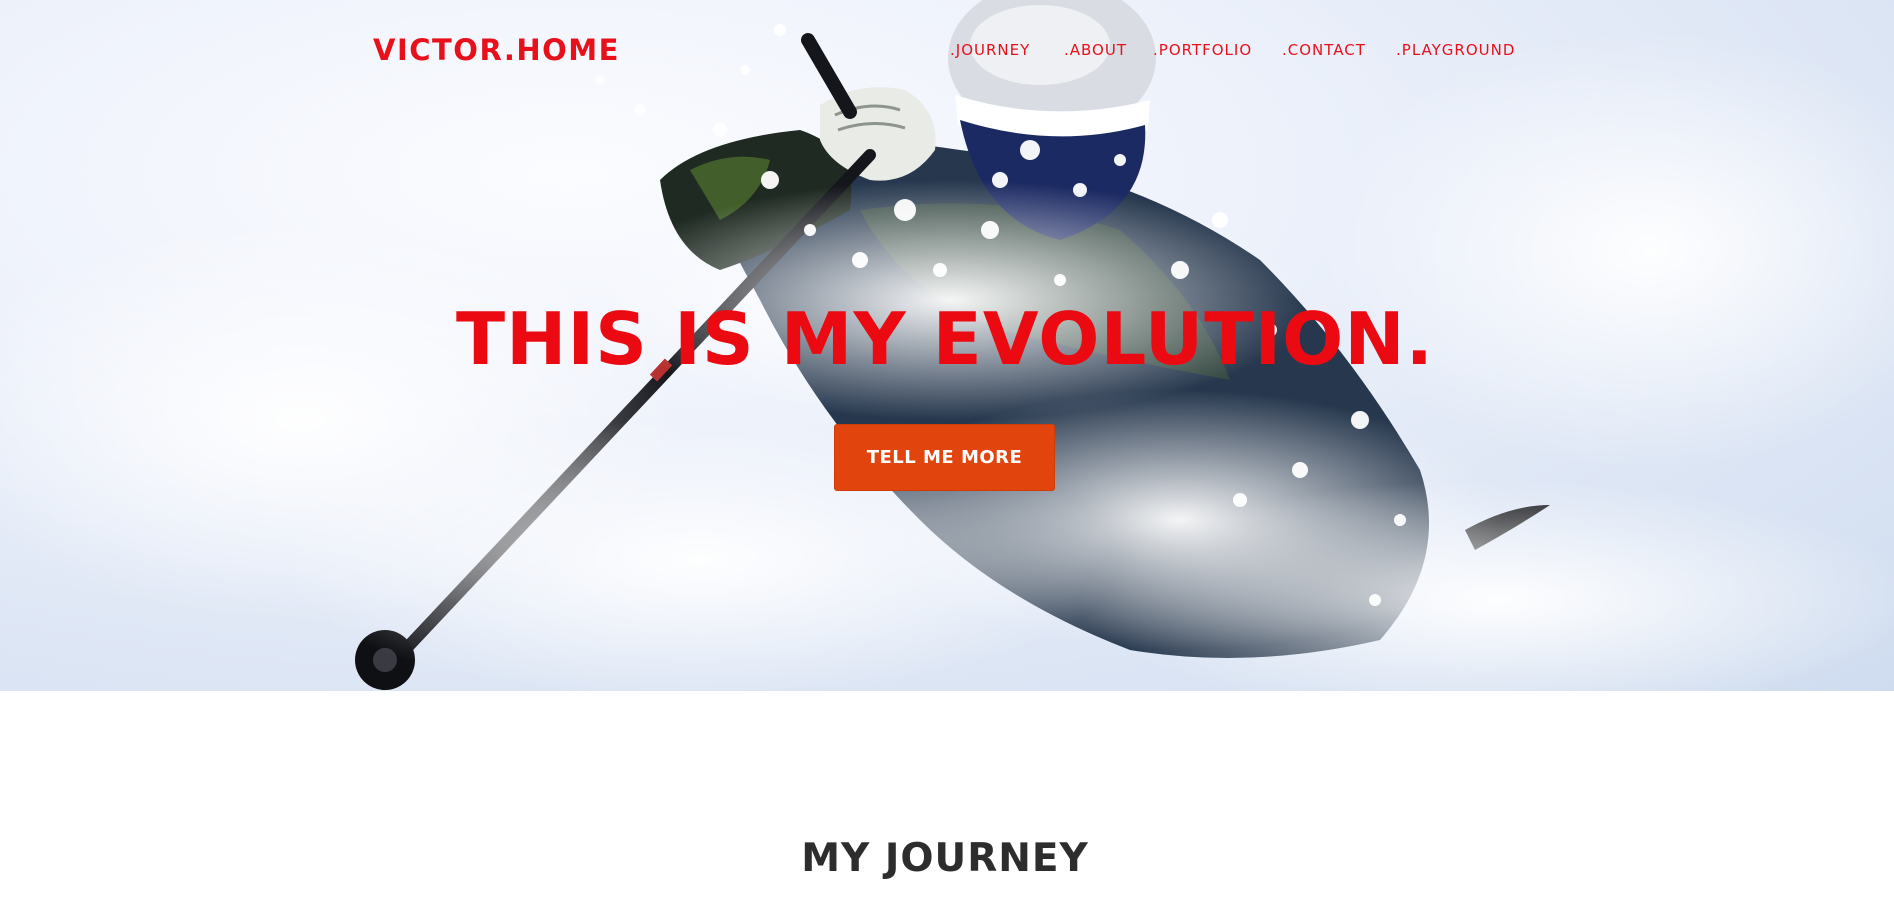 The width and height of the screenshot is (1894, 901). Describe the element at coordinates (990, 50) in the screenshot. I see `nav-item-journey: .JOURNEY` at that location.